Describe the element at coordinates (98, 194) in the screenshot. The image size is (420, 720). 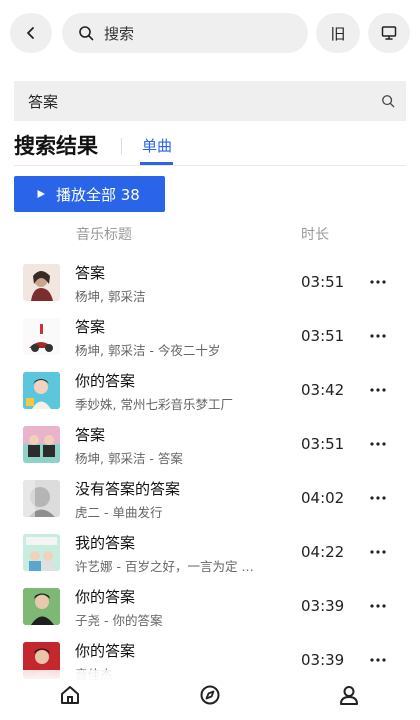
I see `play-all-label: 播放全部 38` at that location.